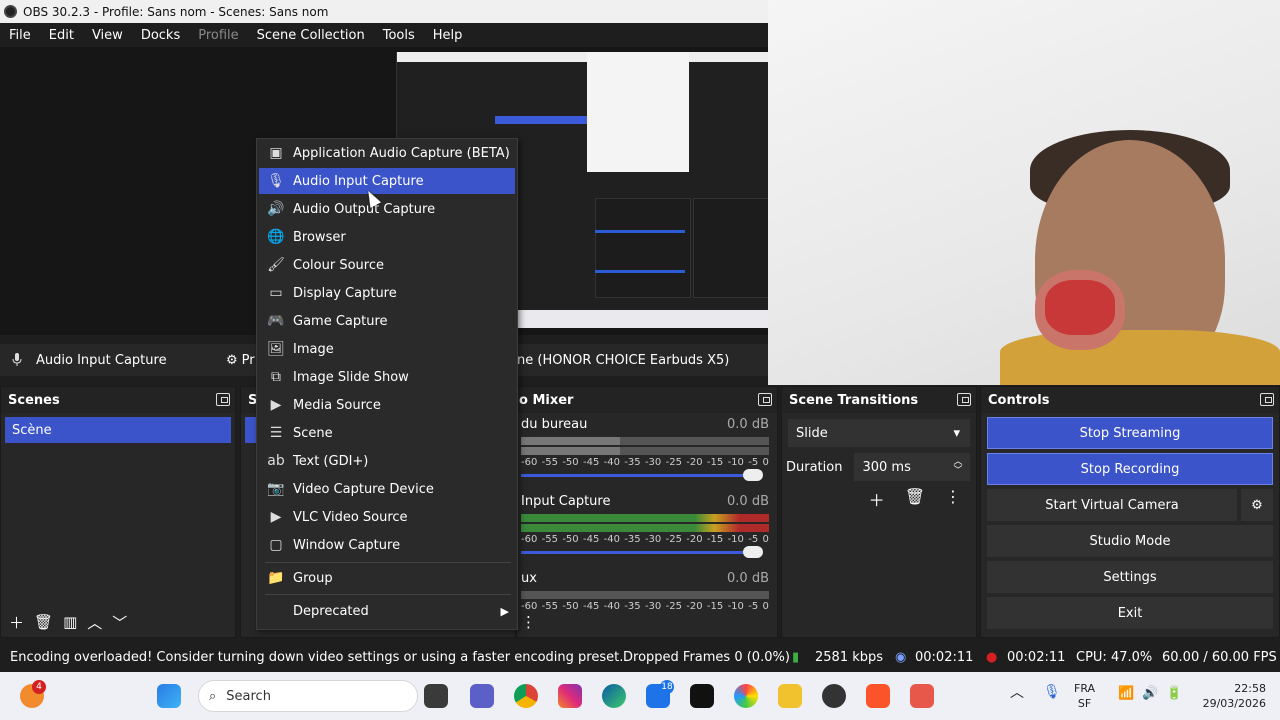 The width and height of the screenshot is (1280, 720). What do you see at coordinates (399, 35) in the screenshot?
I see `menu-tools: Tools` at bounding box center [399, 35].